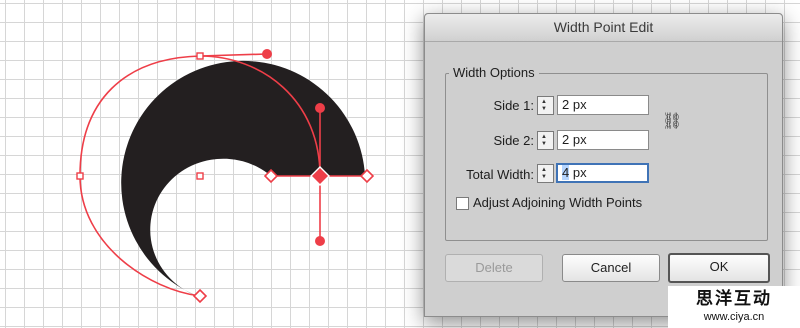 The width and height of the screenshot is (800, 328). I want to click on handle-dot-top, so click(267, 54).